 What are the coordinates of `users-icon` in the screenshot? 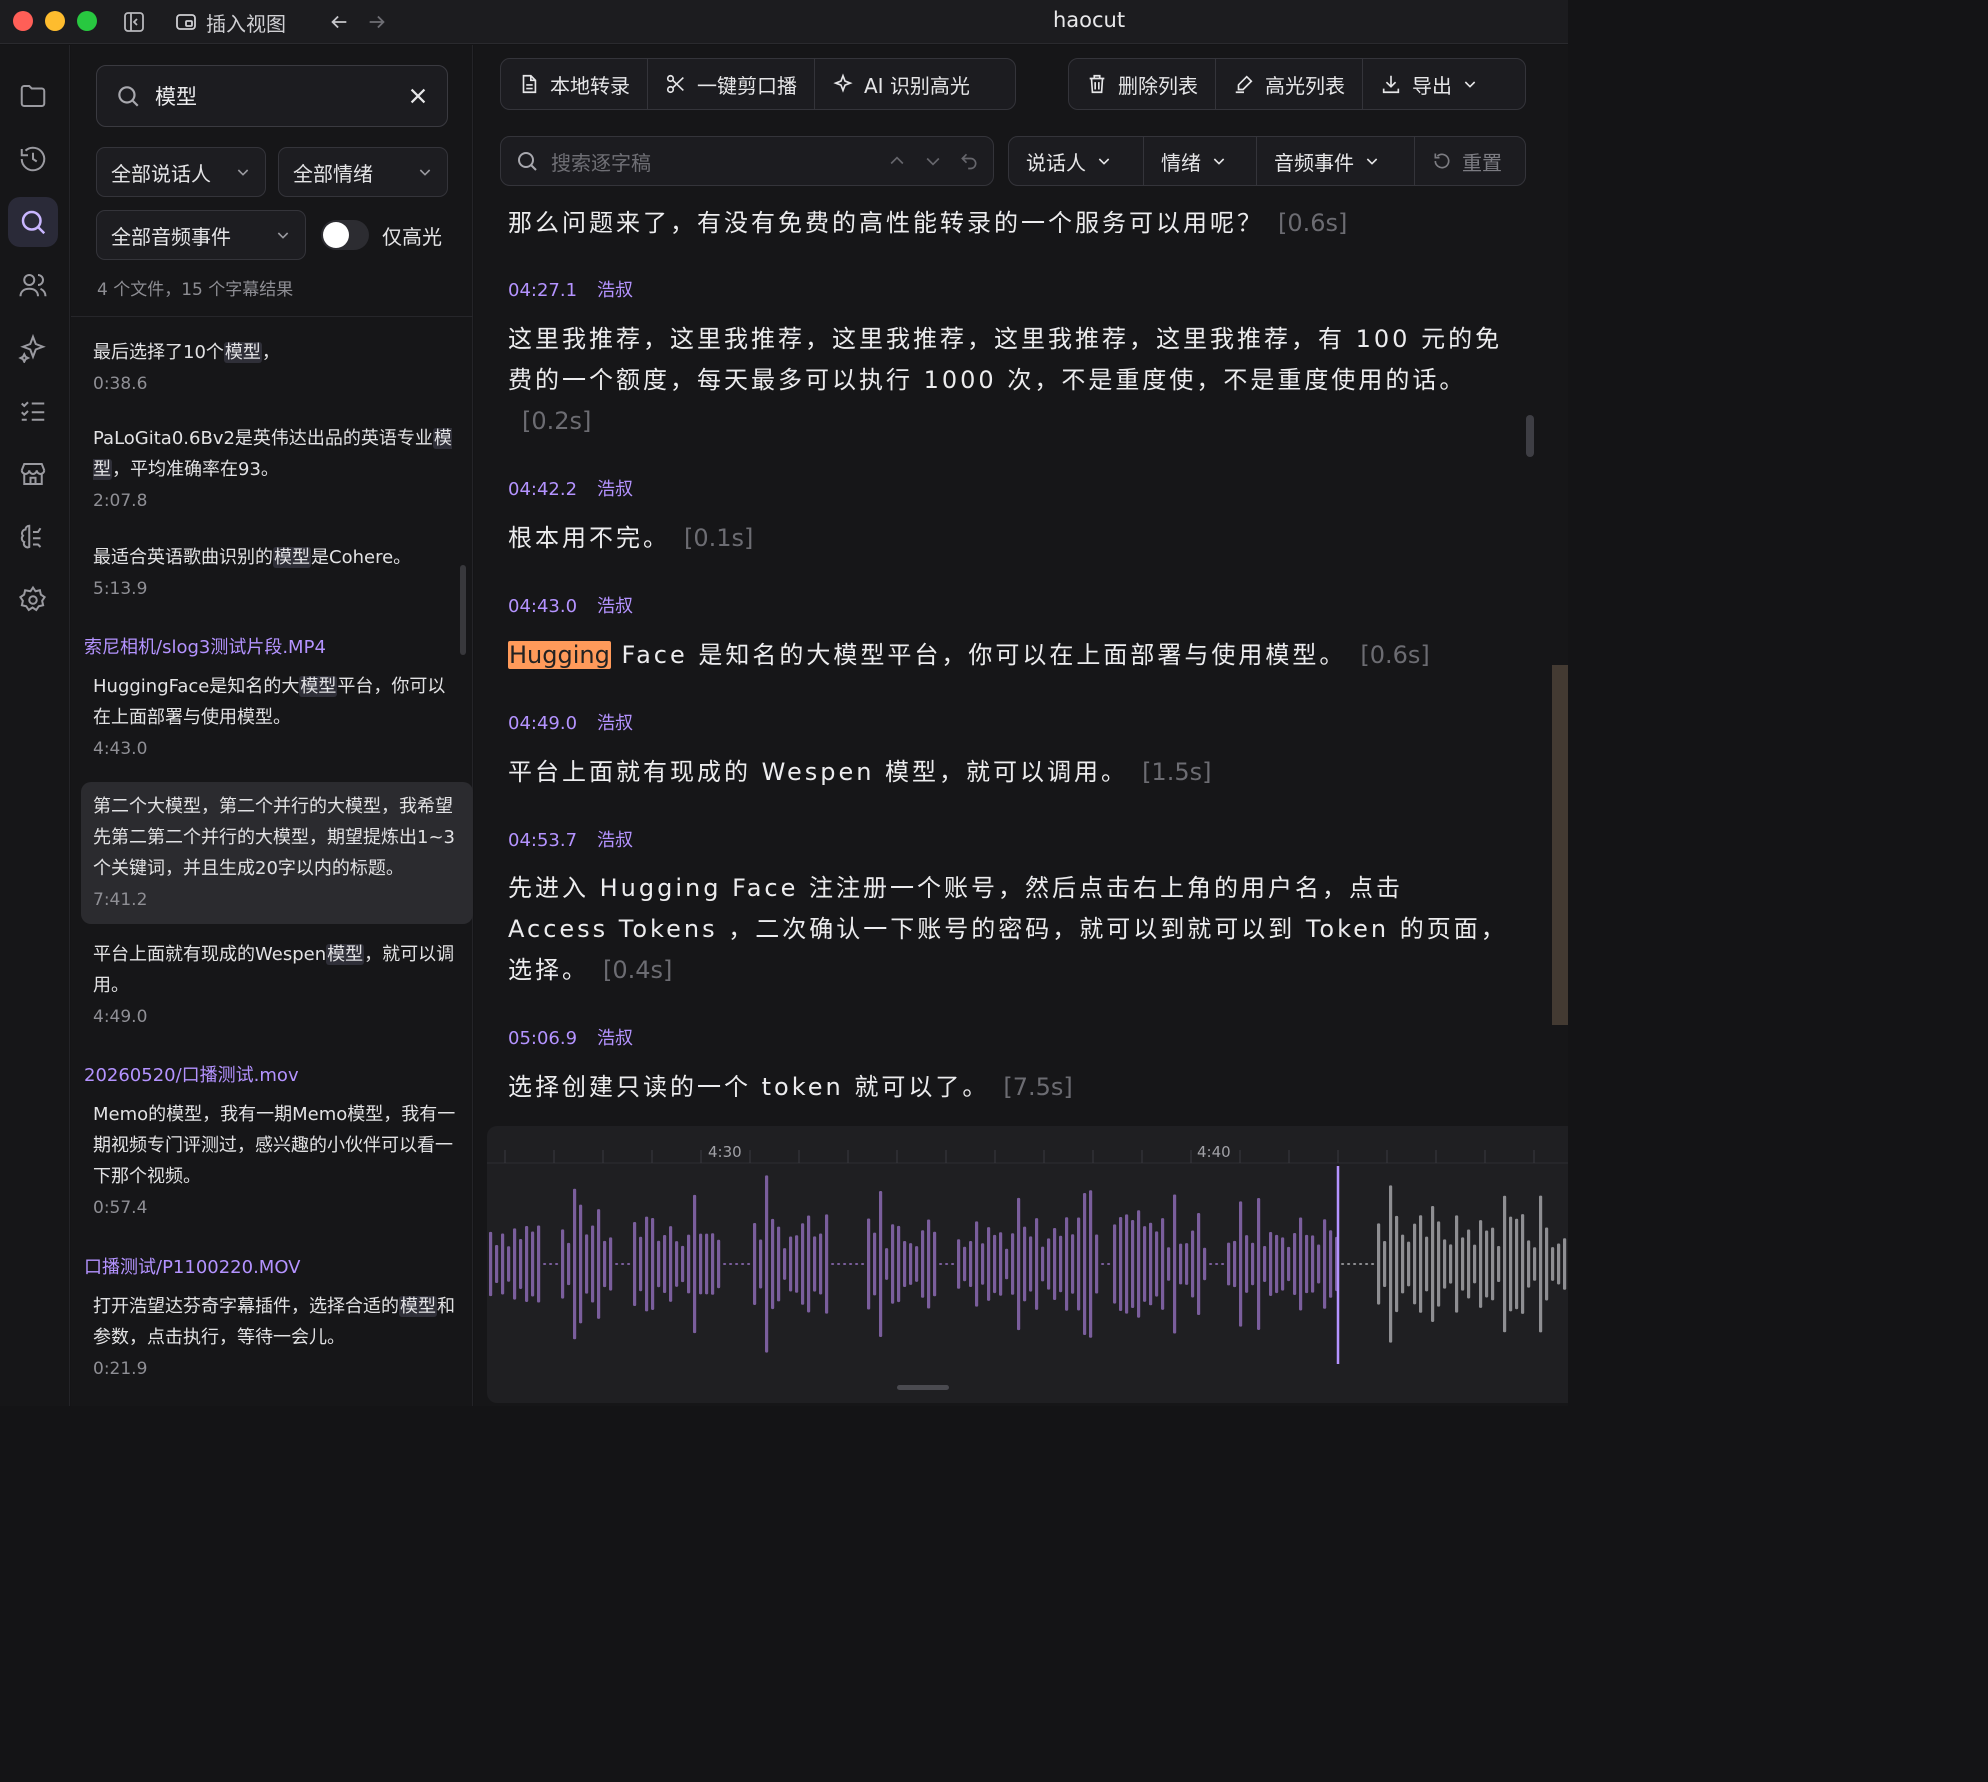 It's located at (33, 285).